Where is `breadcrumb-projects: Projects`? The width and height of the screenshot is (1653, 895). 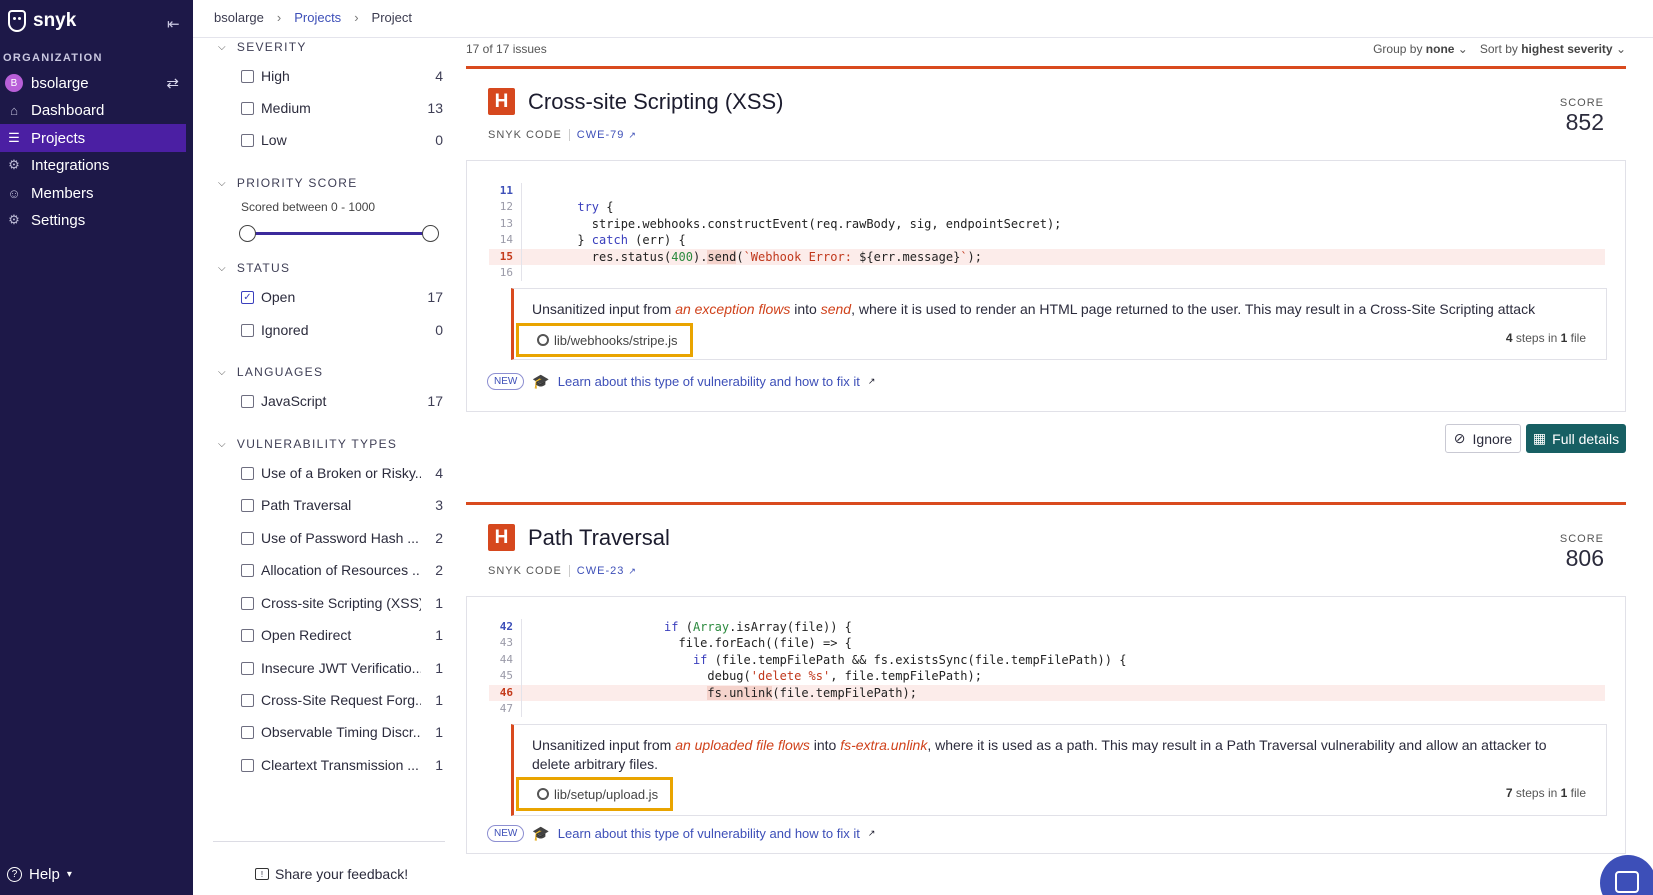
breadcrumb-projects: Projects is located at coordinates (317, 17).